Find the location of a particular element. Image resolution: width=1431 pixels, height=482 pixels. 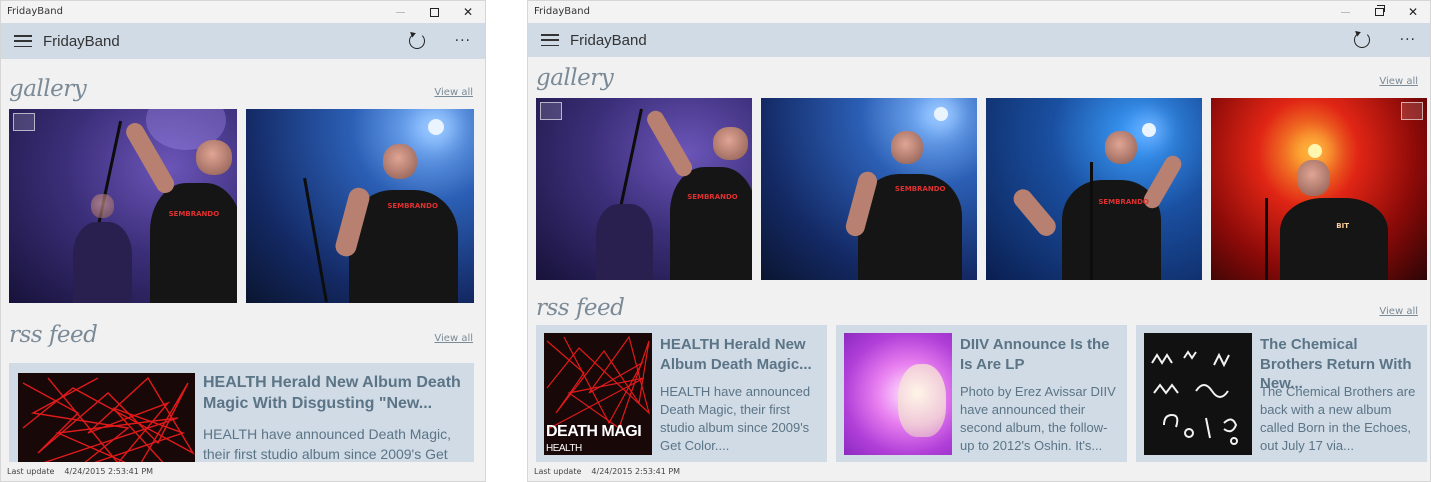

rss-card-title: DIIV Announce Is the Is Are LP is located at coordinates (1035, 354).